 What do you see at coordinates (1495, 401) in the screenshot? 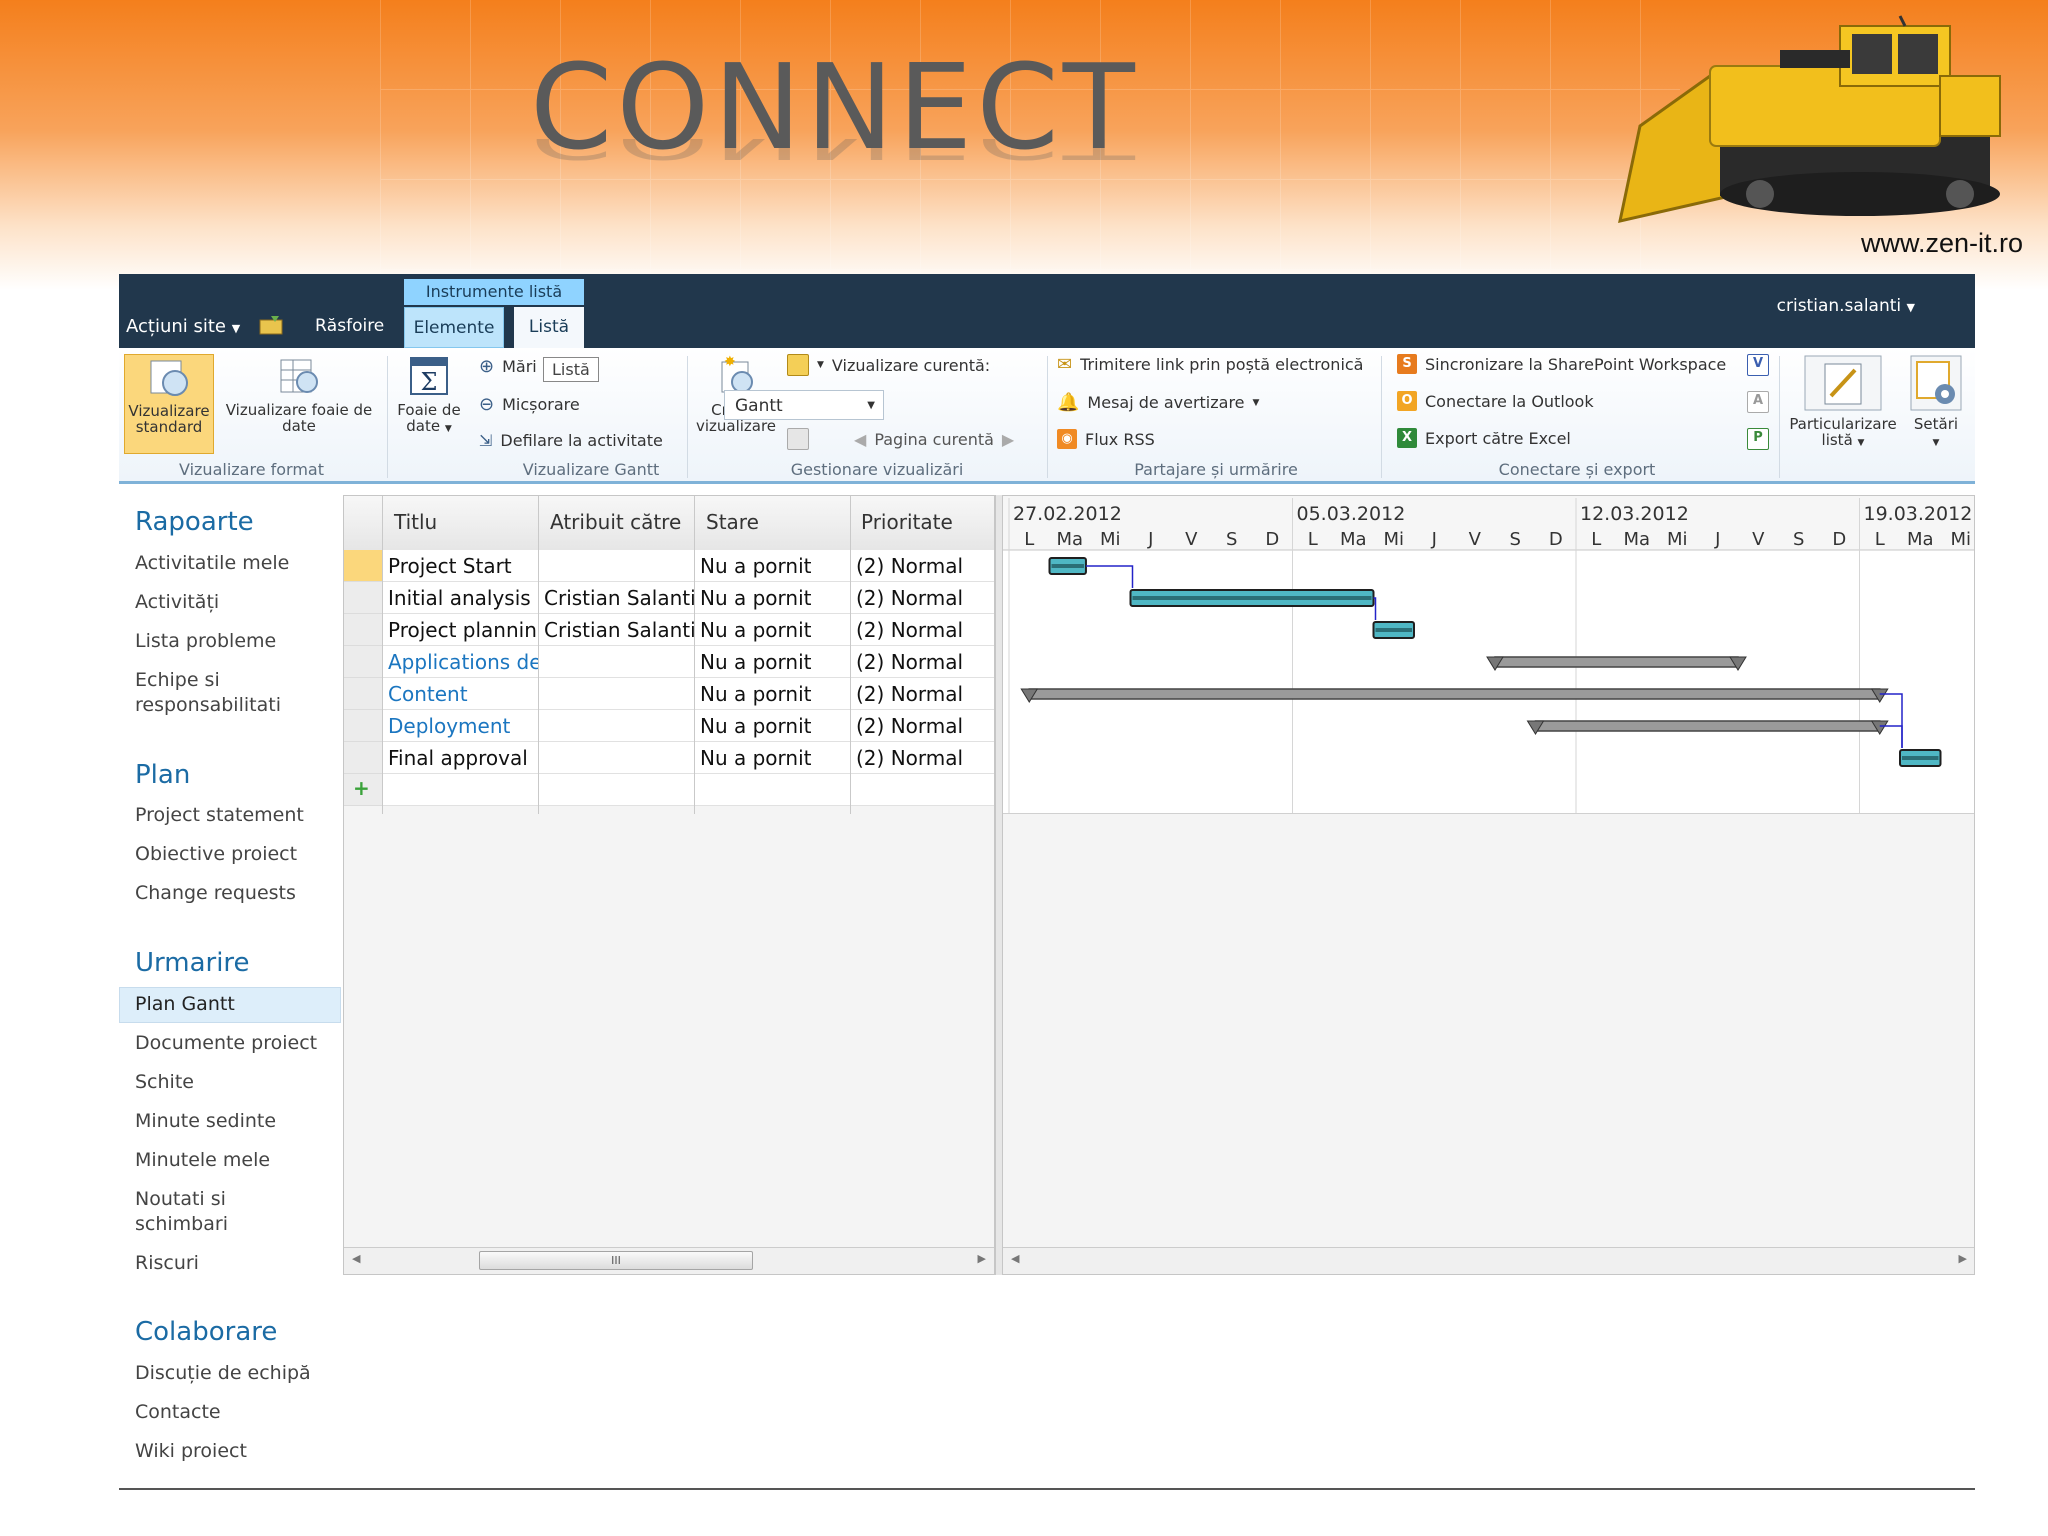
I see `connect-outlook-button: O Conectare la Outlook` at bounding box center [1495, 401].